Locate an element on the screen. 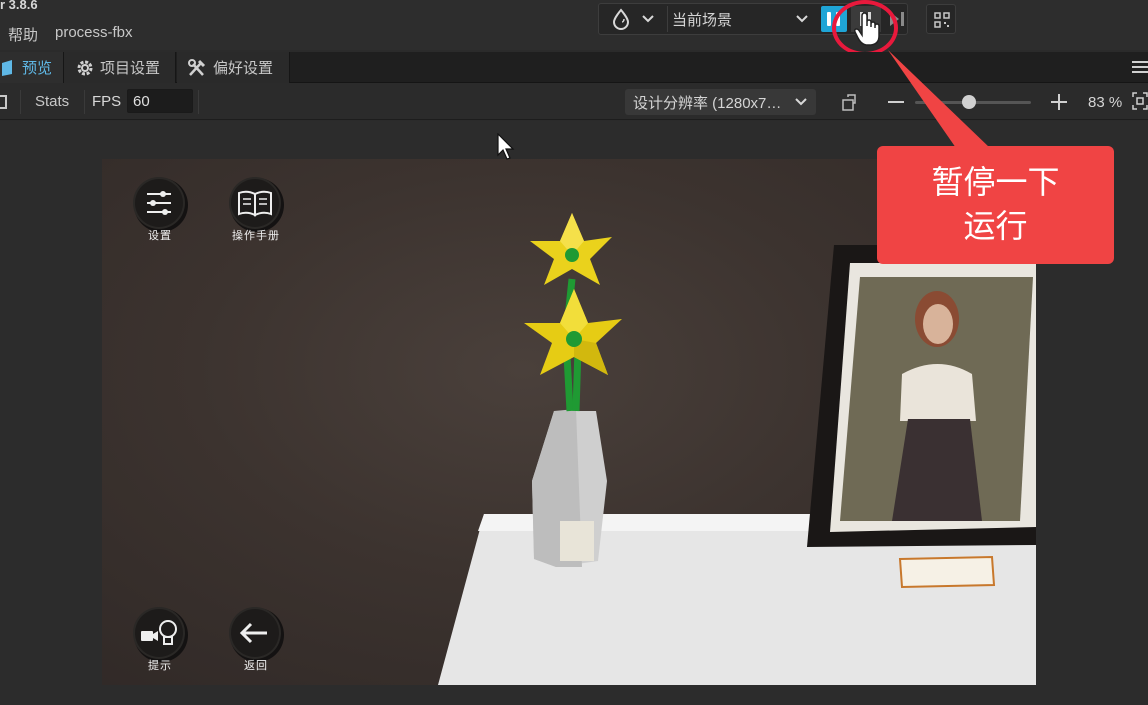  panel-menu-button is located at coordinates (1139, 67).